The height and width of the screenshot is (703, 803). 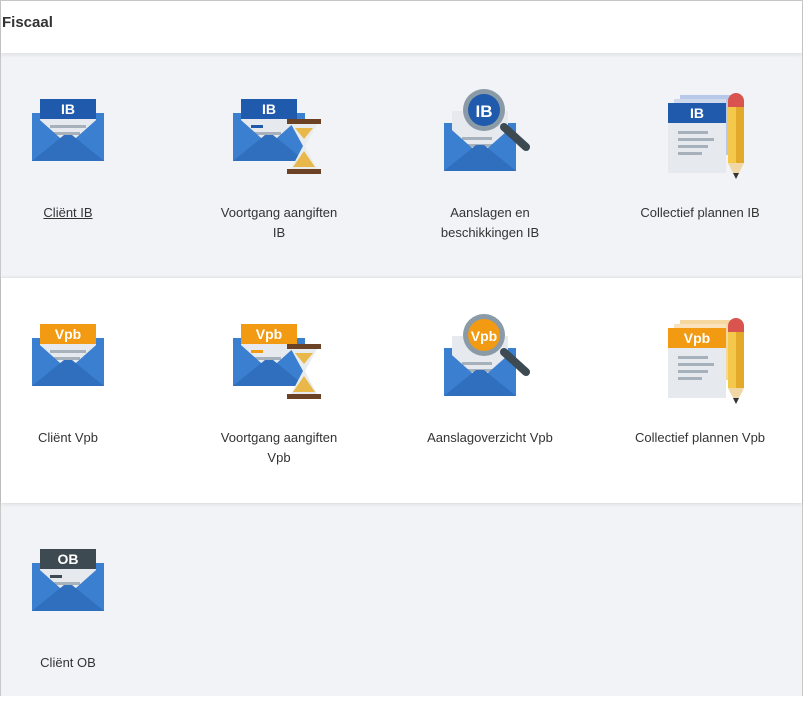 I want to click on tile-label: Voortgang aangiften Vpb, so click(x=279, y=448).